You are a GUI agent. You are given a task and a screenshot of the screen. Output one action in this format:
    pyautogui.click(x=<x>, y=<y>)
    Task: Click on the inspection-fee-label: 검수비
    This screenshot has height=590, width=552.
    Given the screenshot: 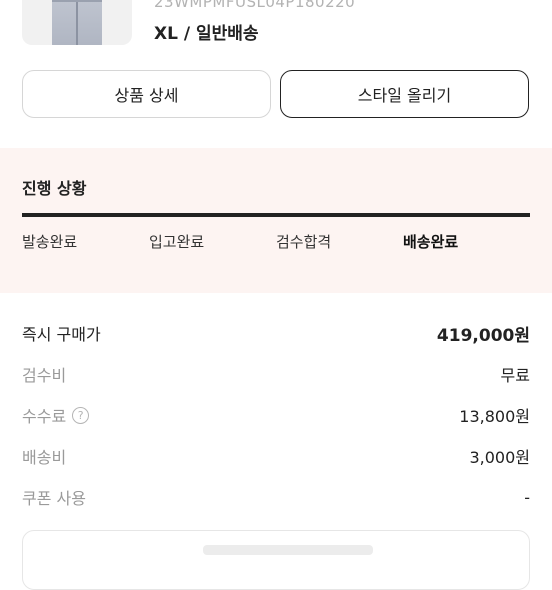 What is the action you would take?
    pyautogui.click(x=44, y=375)
    